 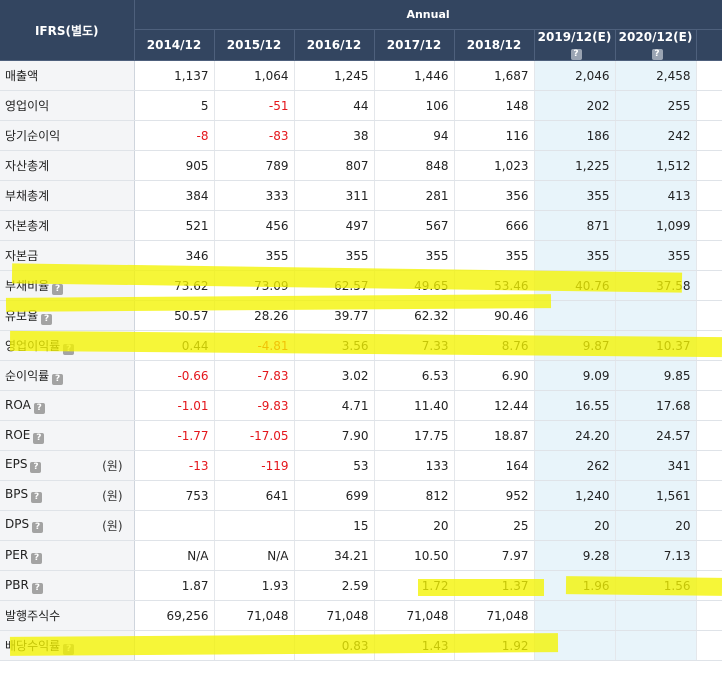 What do you see at coordinates (174, 135) in the screenshot?
I see `value-cell: -8` at bounding box center [174, 135].